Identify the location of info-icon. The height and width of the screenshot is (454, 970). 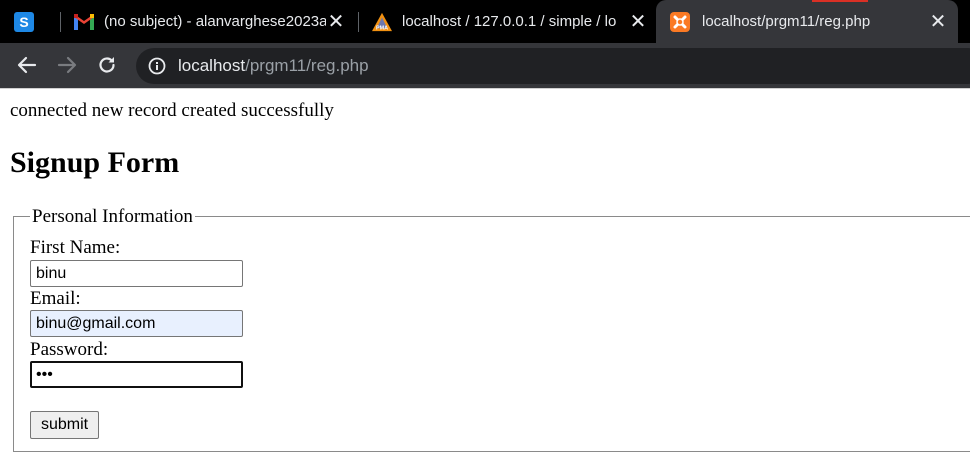
(157, 68).